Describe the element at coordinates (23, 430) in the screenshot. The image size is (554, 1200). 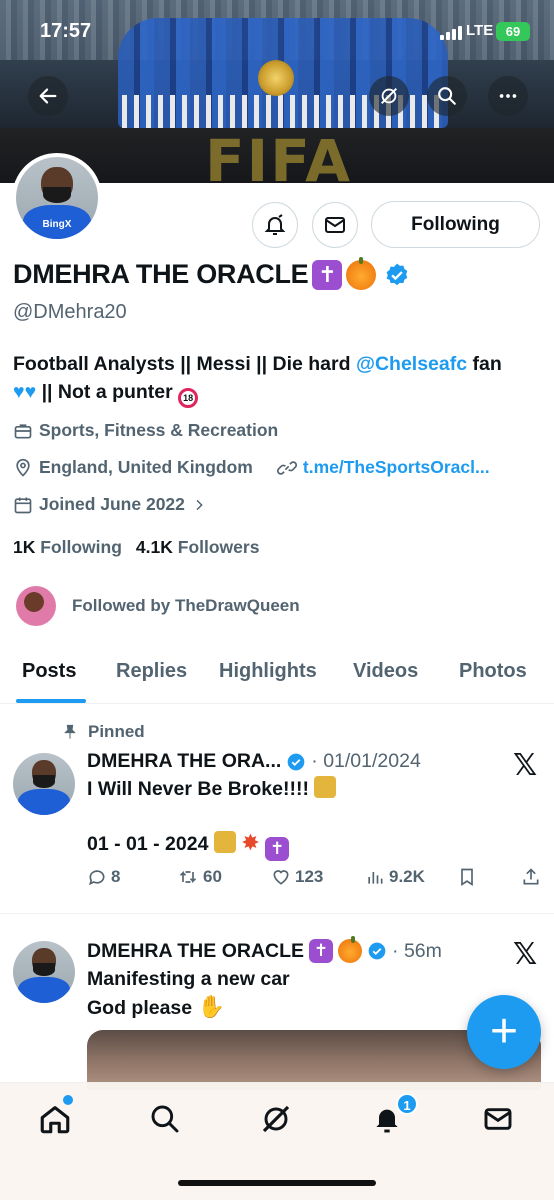
I see `briefcase-icon` at that location.